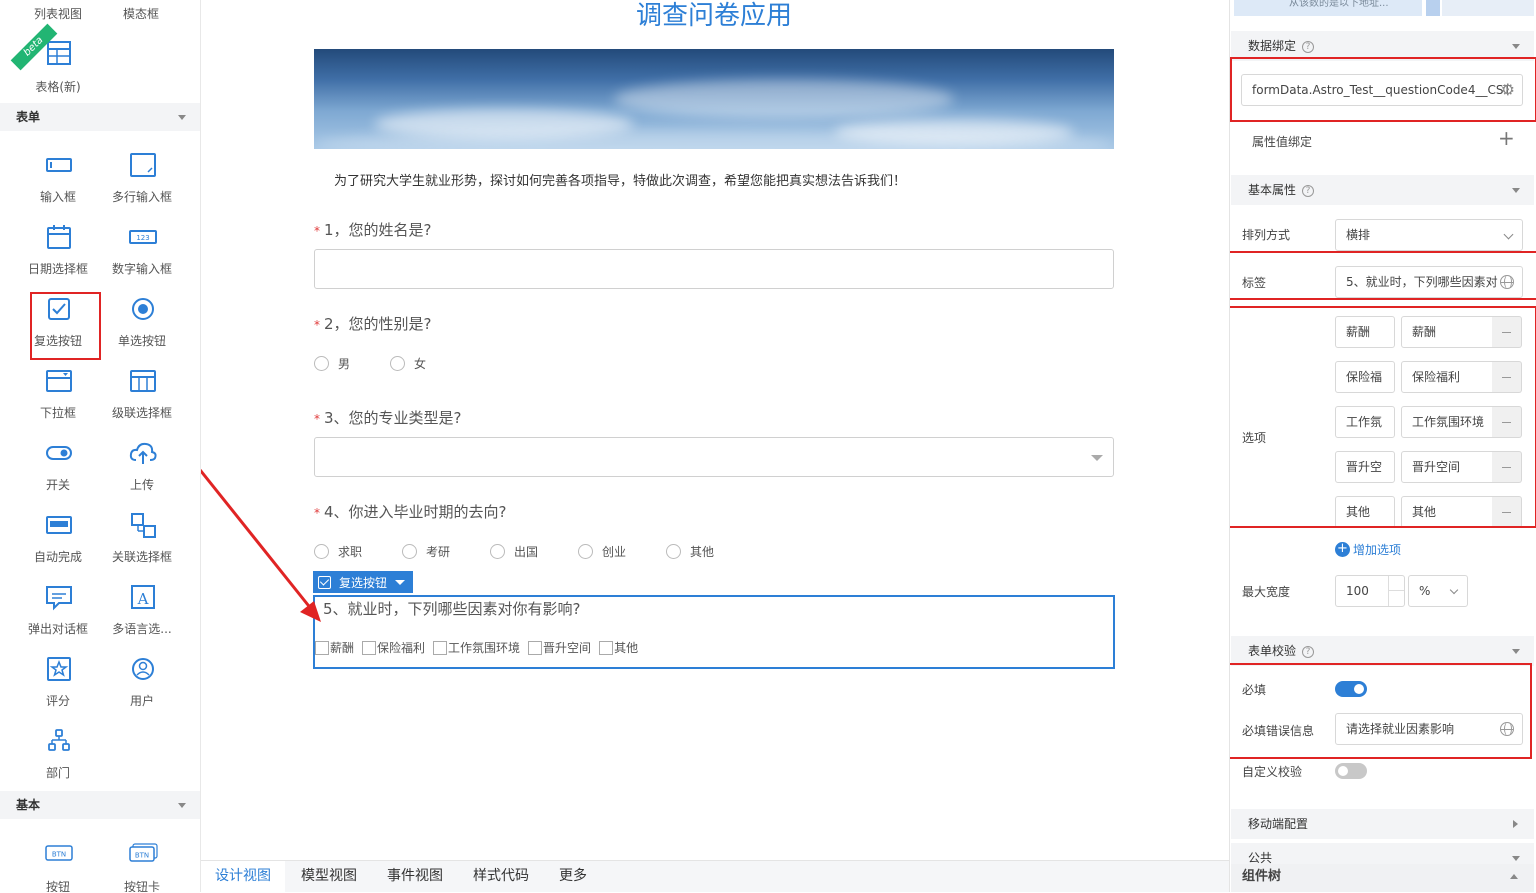 This screenshot has width=1536, height=893. What do you see at coordinates (1382, 824) in the screenshot?
I see `section-mobile-config: 移动端配置` at bounding box center [1382, 824].